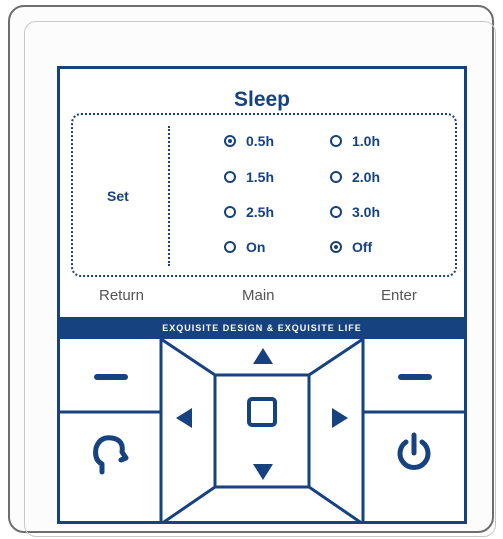  What do you see at coordinates (351, 247) in the screenshot?
I see `option-off: Off` at bounding box center [351, 247].